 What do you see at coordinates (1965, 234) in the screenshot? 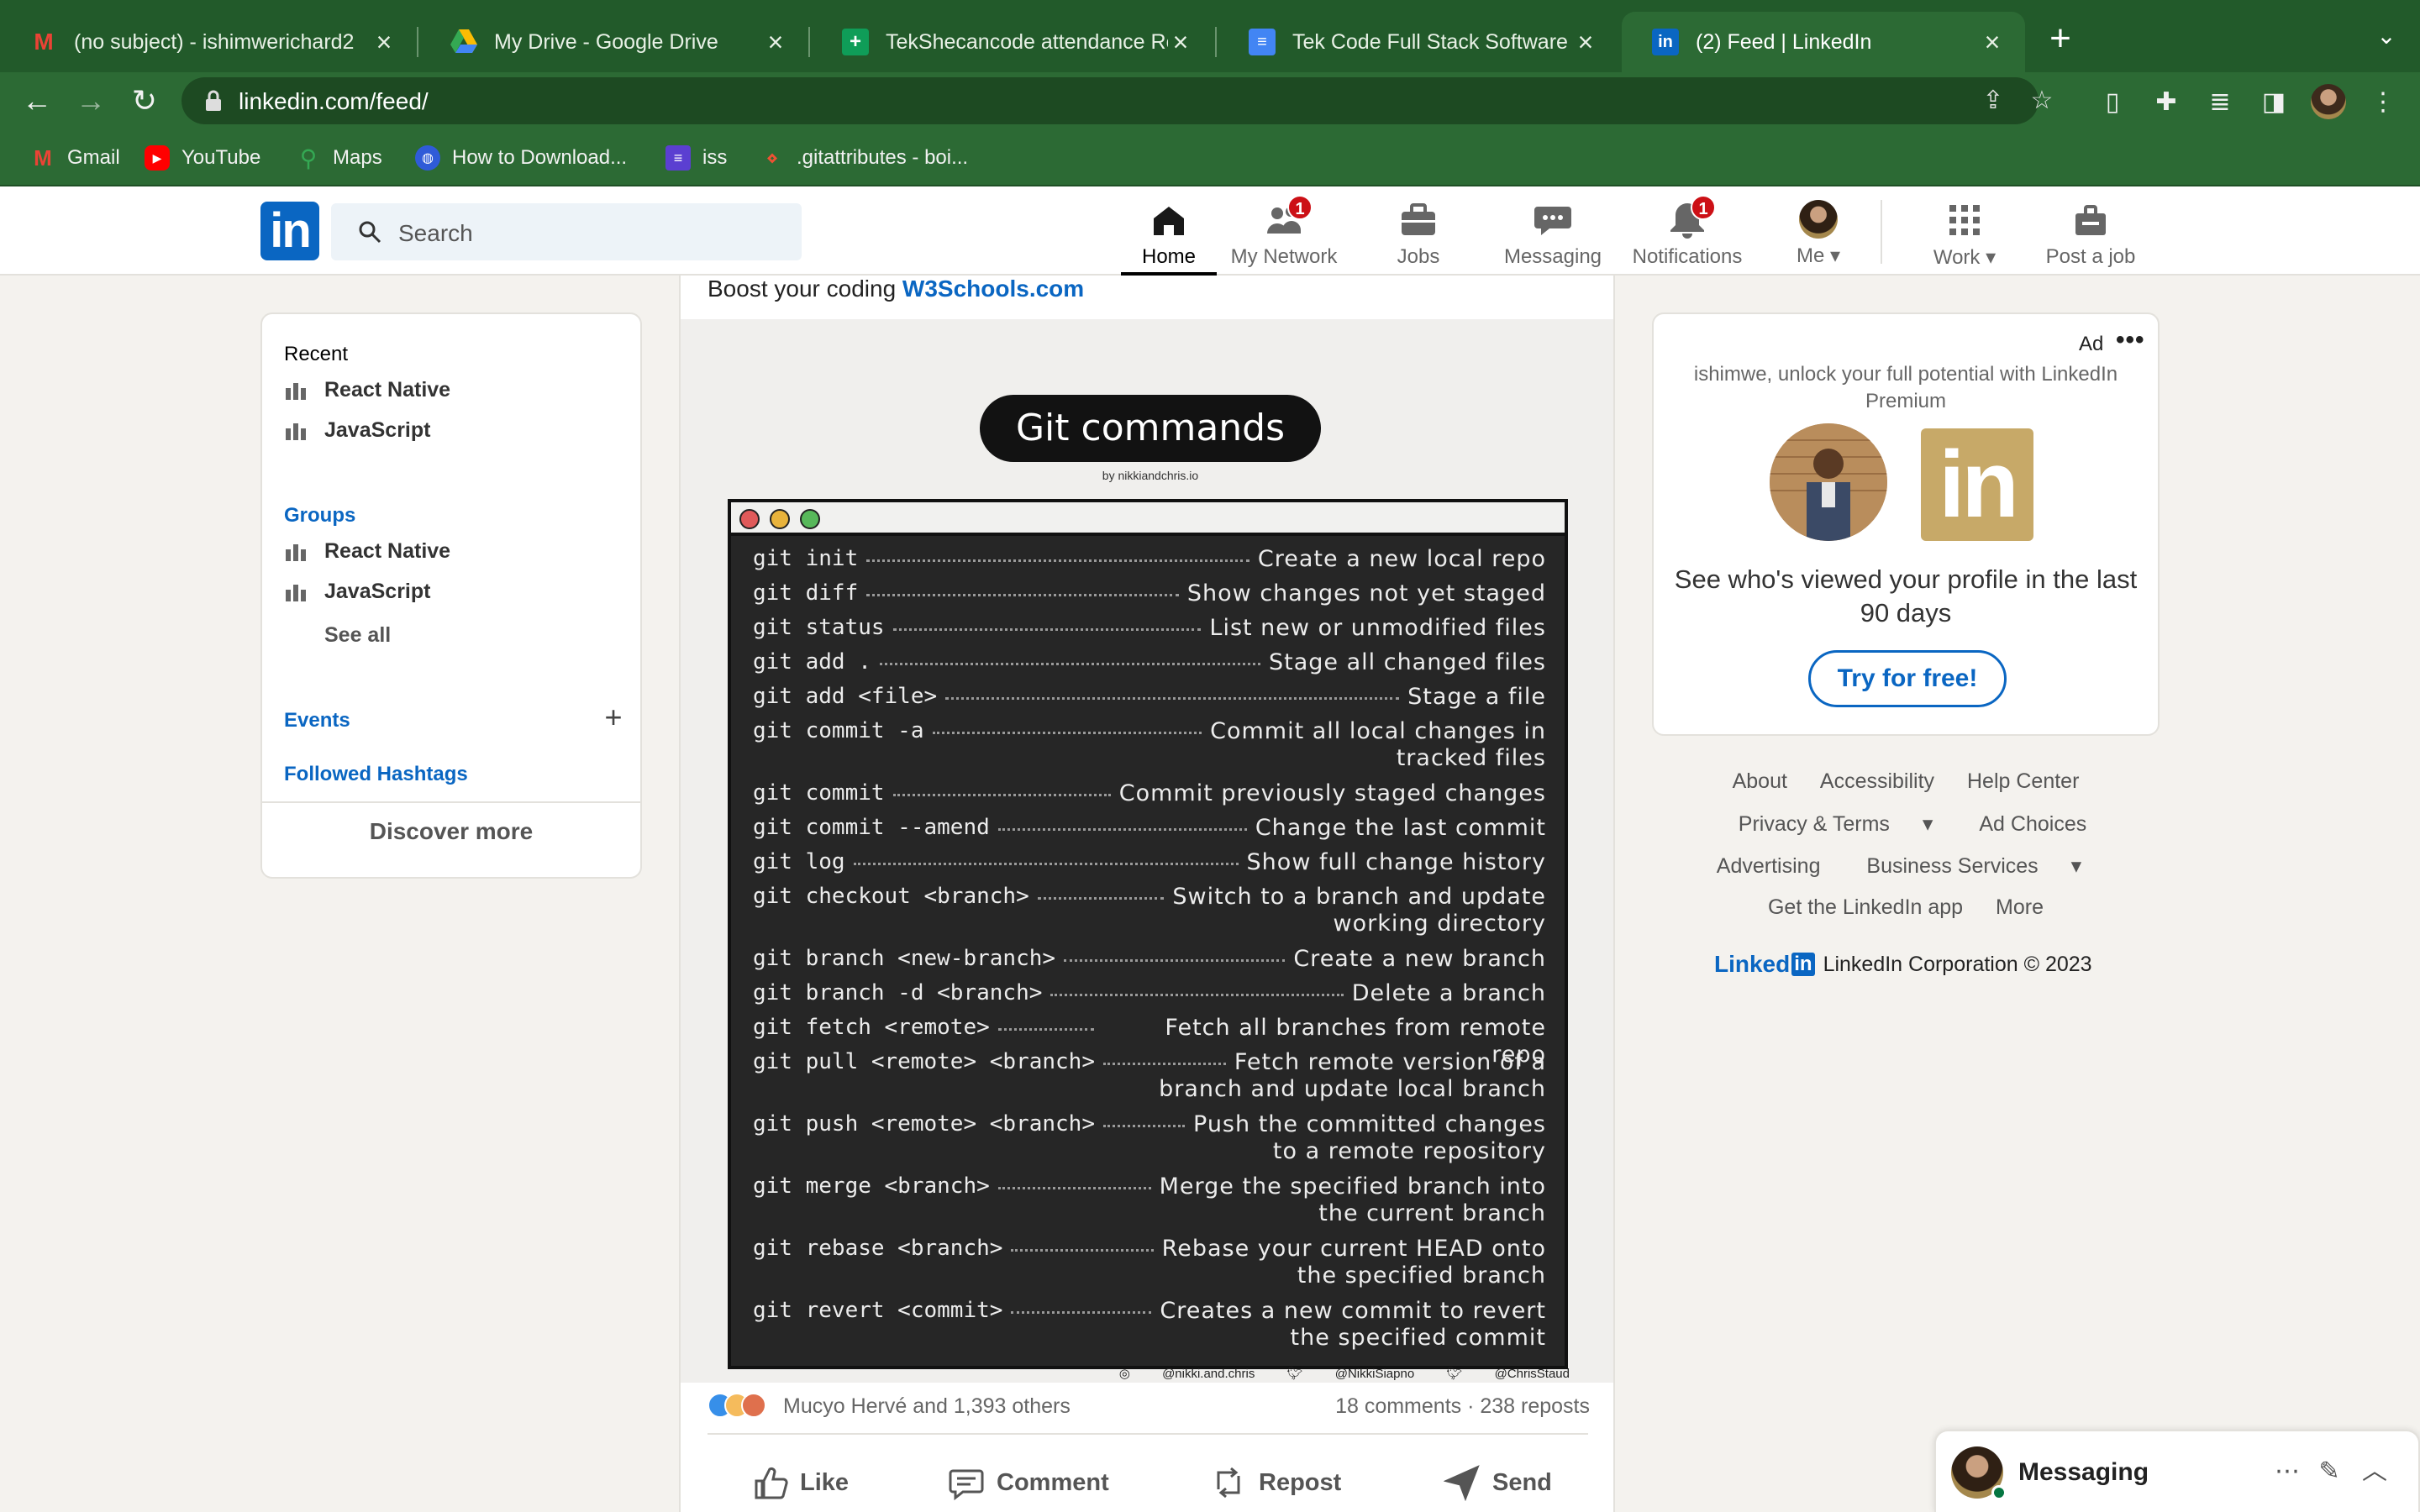
I see `nav-work: Work ▾` at bounding box center [1965, 234].